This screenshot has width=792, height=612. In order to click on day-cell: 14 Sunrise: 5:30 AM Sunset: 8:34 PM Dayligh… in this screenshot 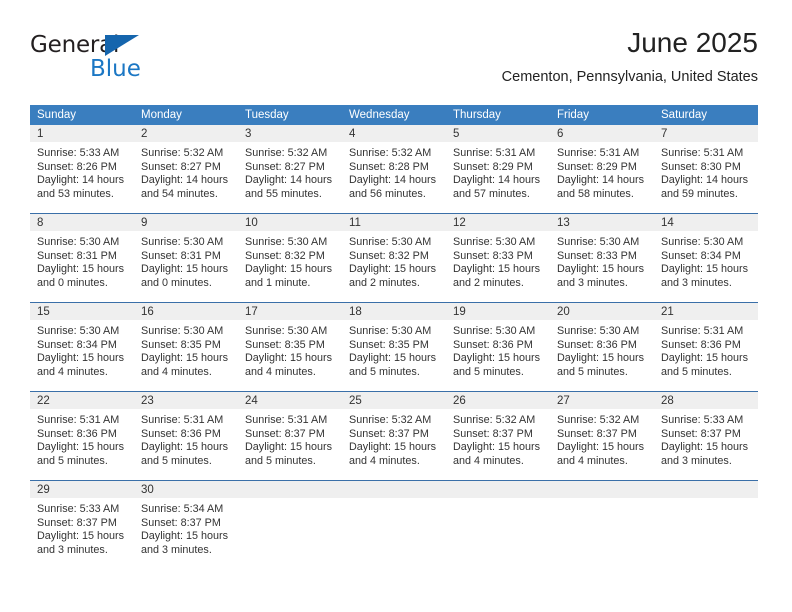, I will do `click(706, 258)`.